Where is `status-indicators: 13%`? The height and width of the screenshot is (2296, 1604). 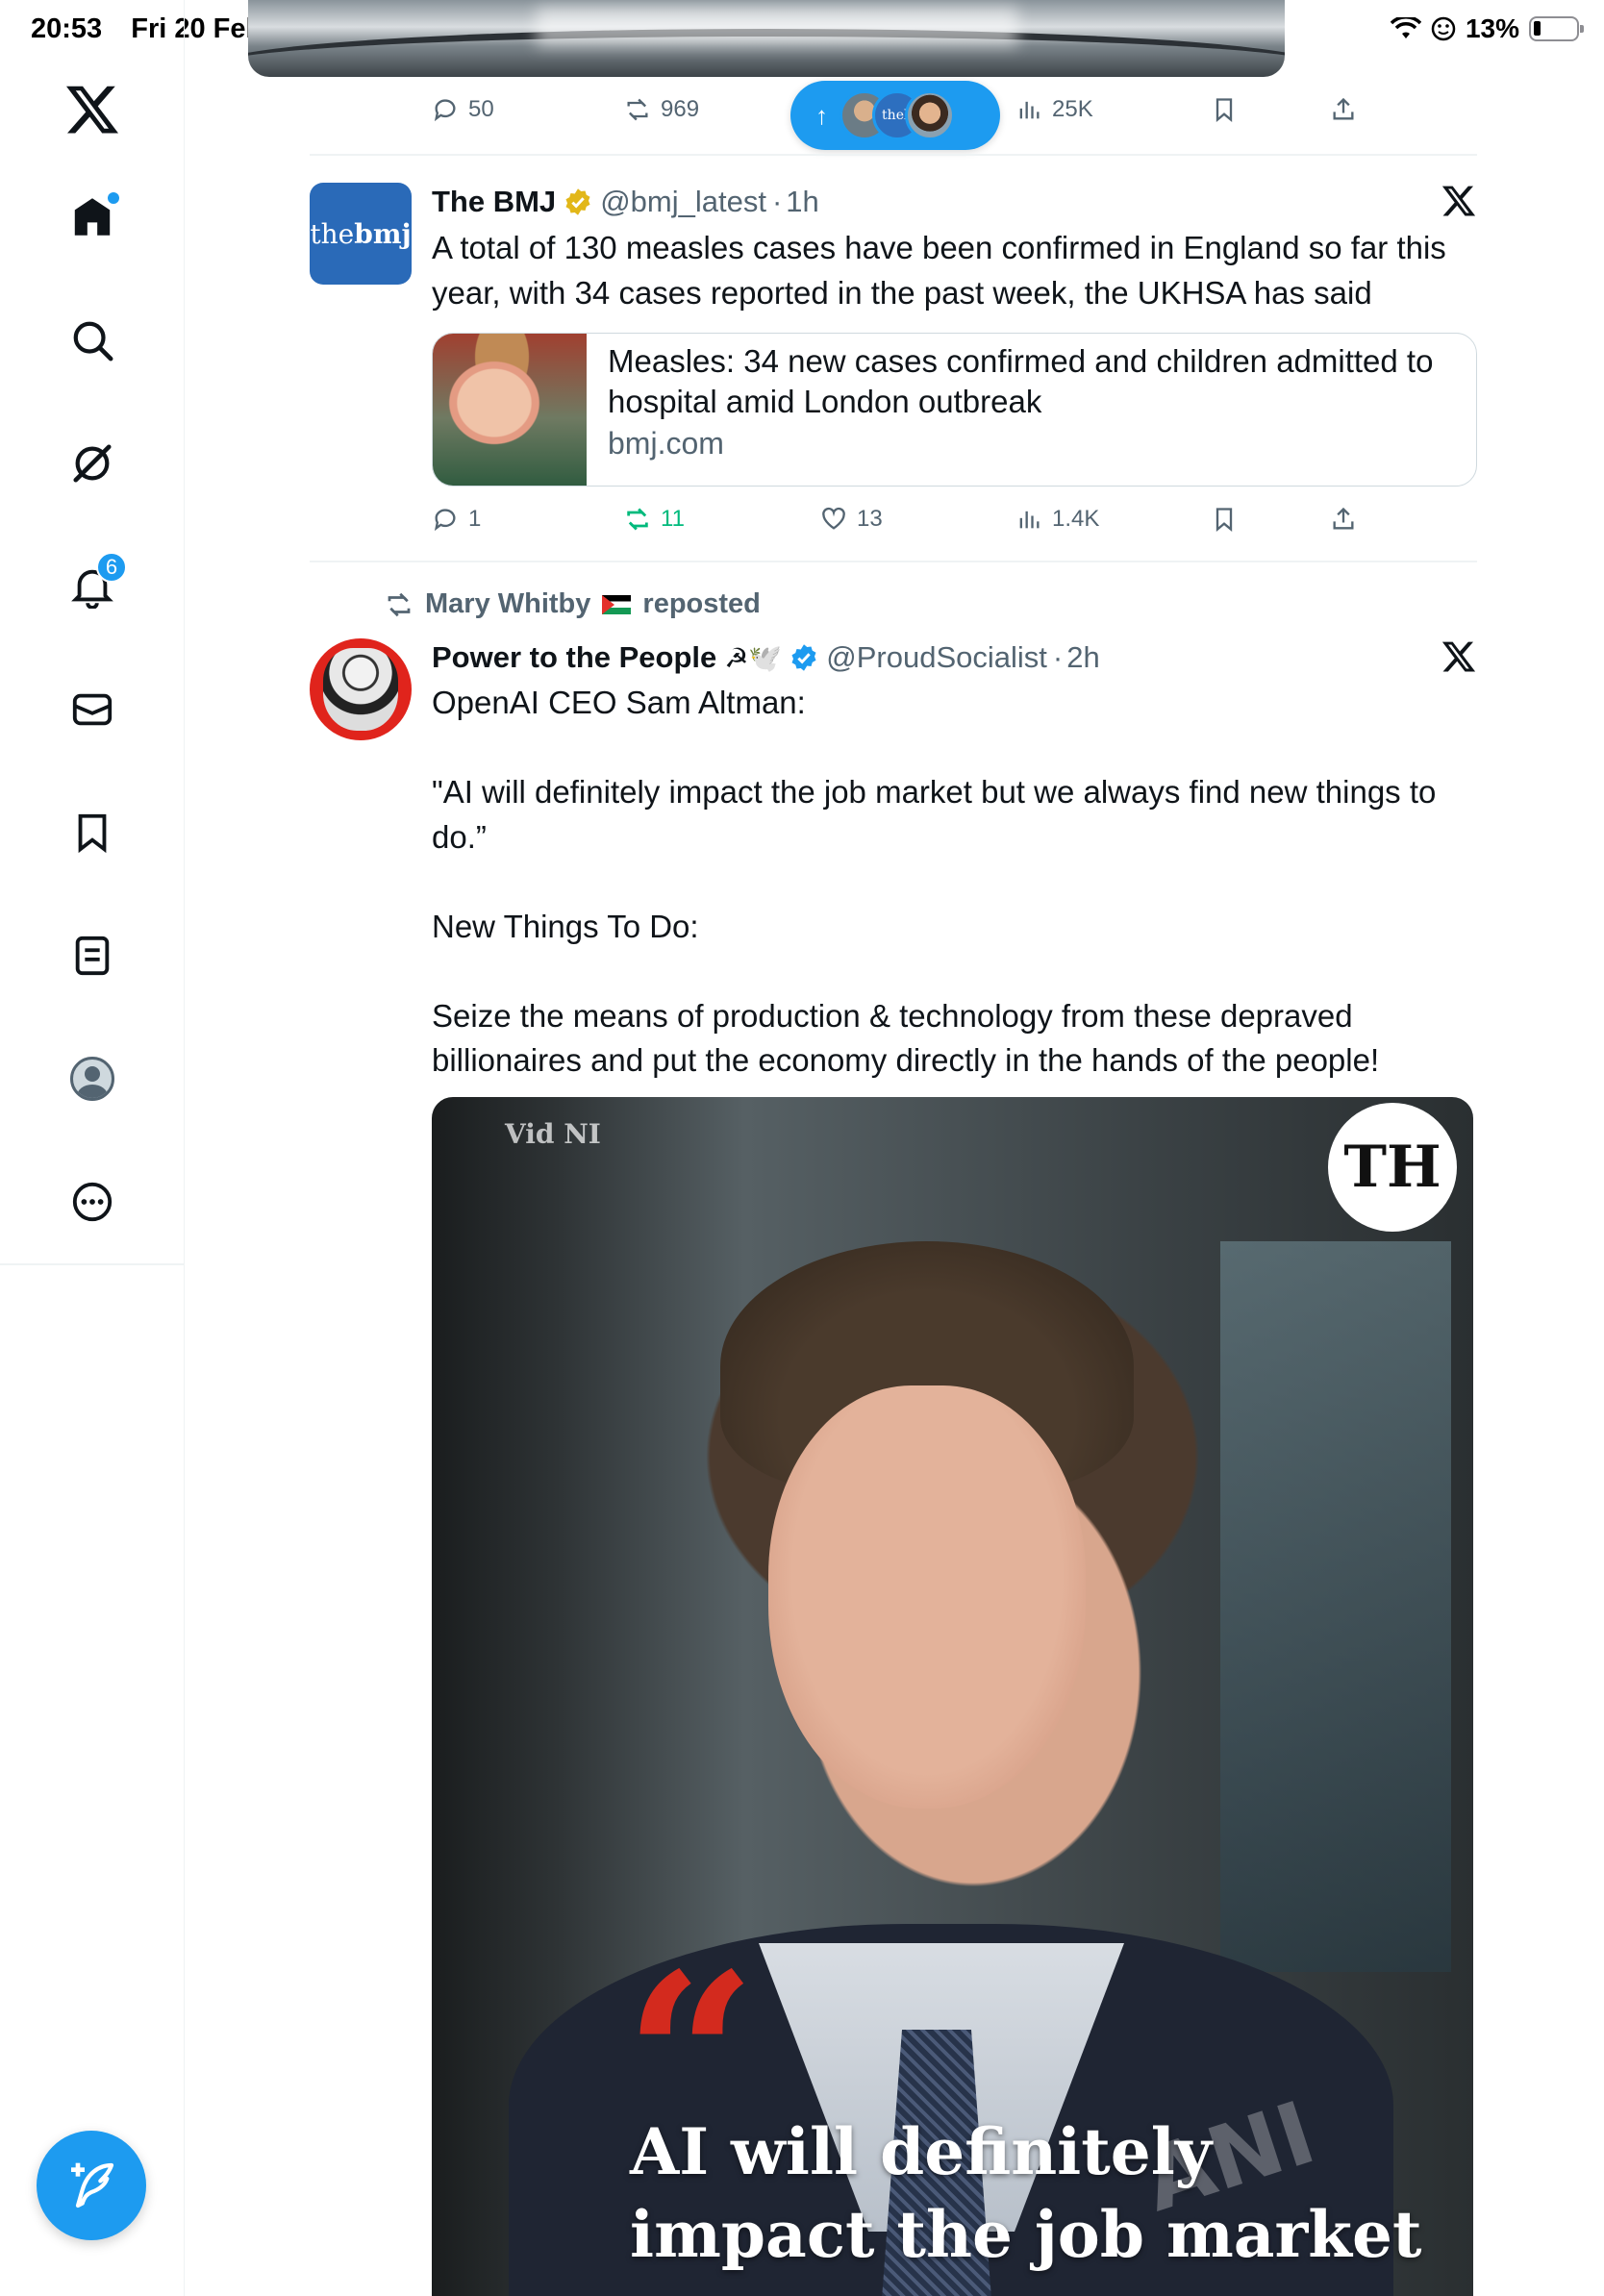
status-indicators: 13% is located at coordinates (1487, 28).